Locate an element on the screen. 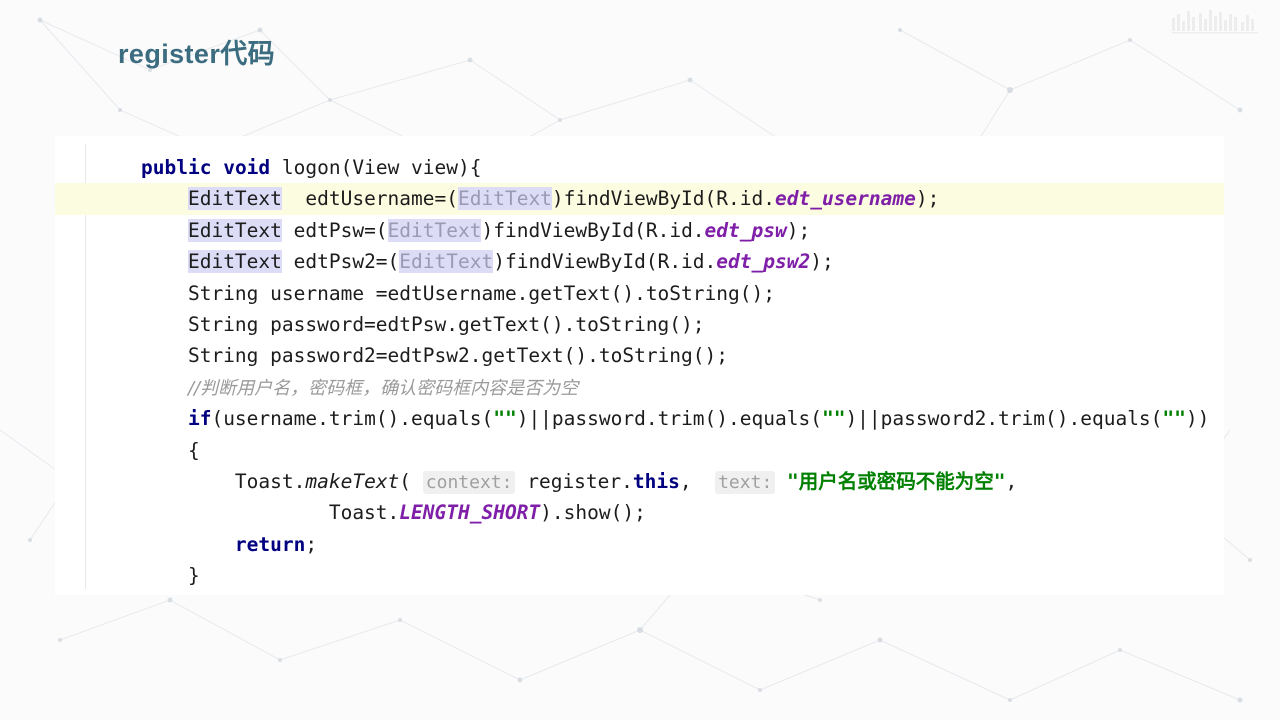 The height and width of the screenshot is (720, 1280). code-line: public void logon(View view){ is located at coordinates (639, 167).